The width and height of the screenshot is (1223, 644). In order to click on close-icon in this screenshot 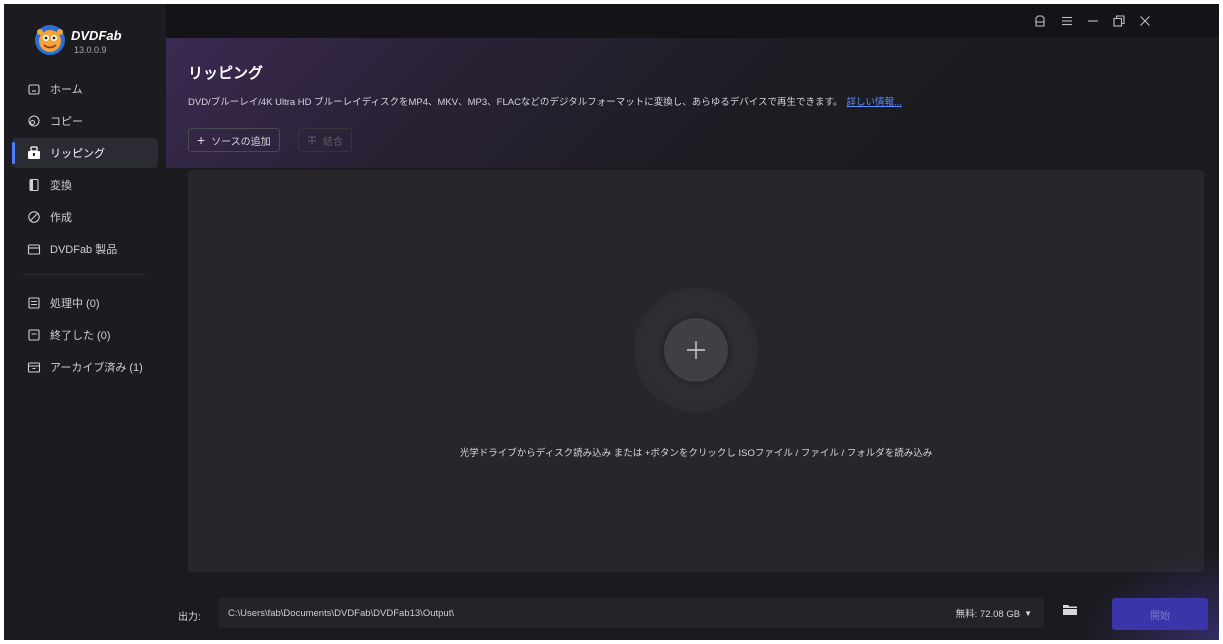, I will do `click(1145, 21)`.